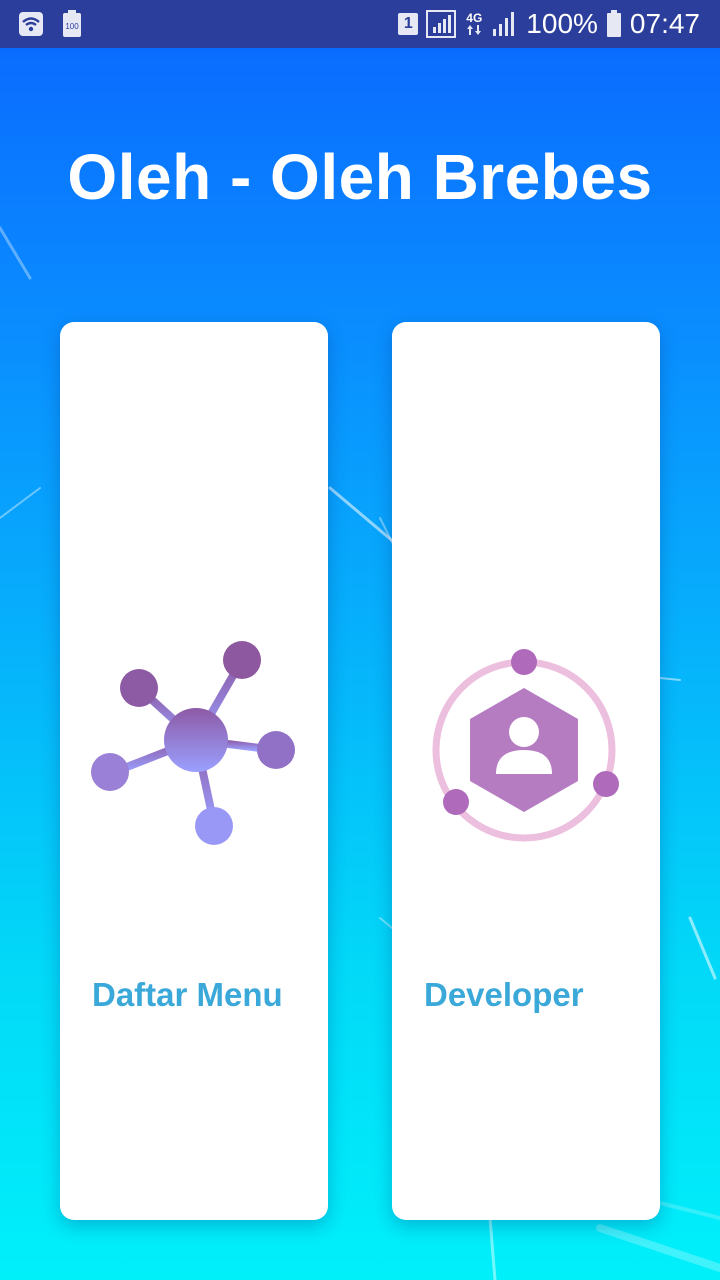 This screenshot has height=1280, width=720. I want to click on network-4g-indicator: 4G, so click(474, 24).